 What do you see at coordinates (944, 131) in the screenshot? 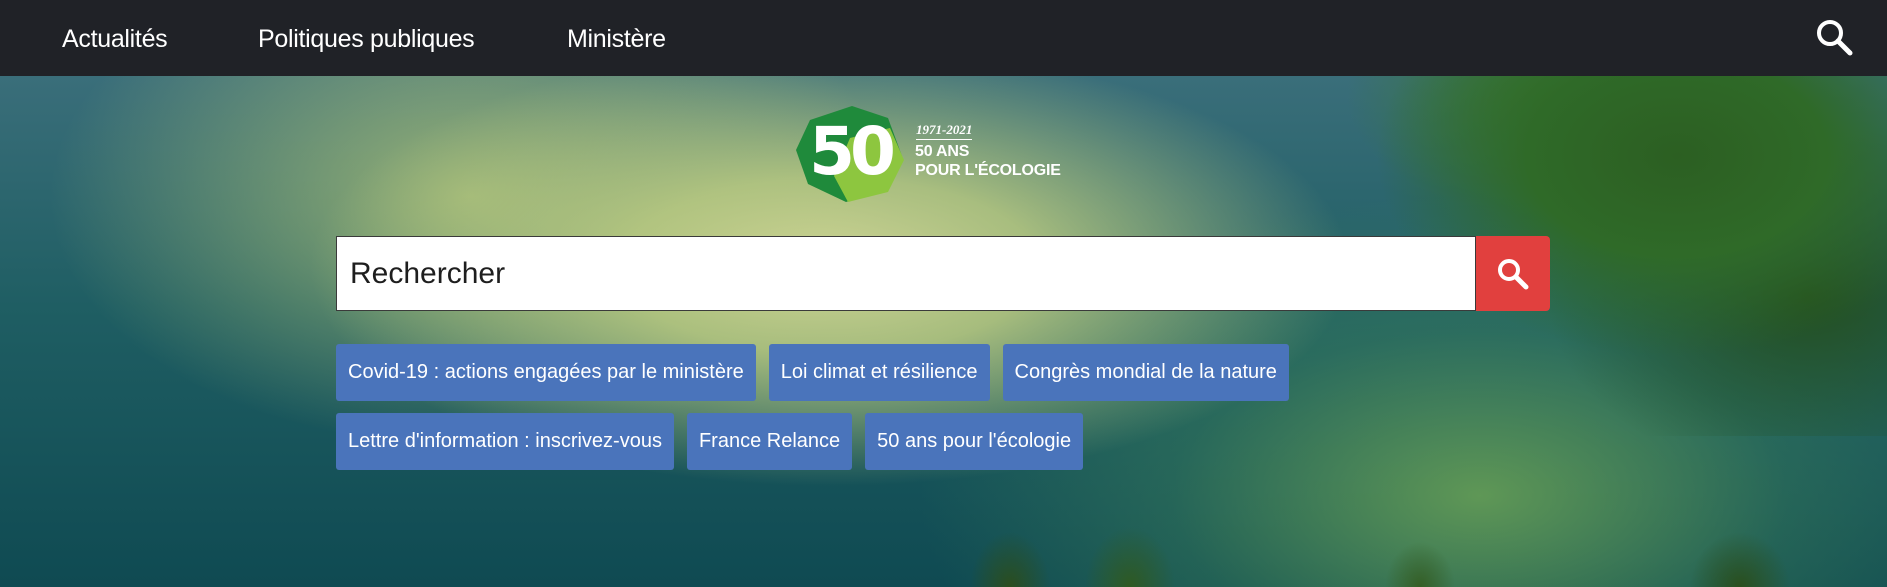
I see `logo-years: 1971-2021` at bounding box center [944, 131].